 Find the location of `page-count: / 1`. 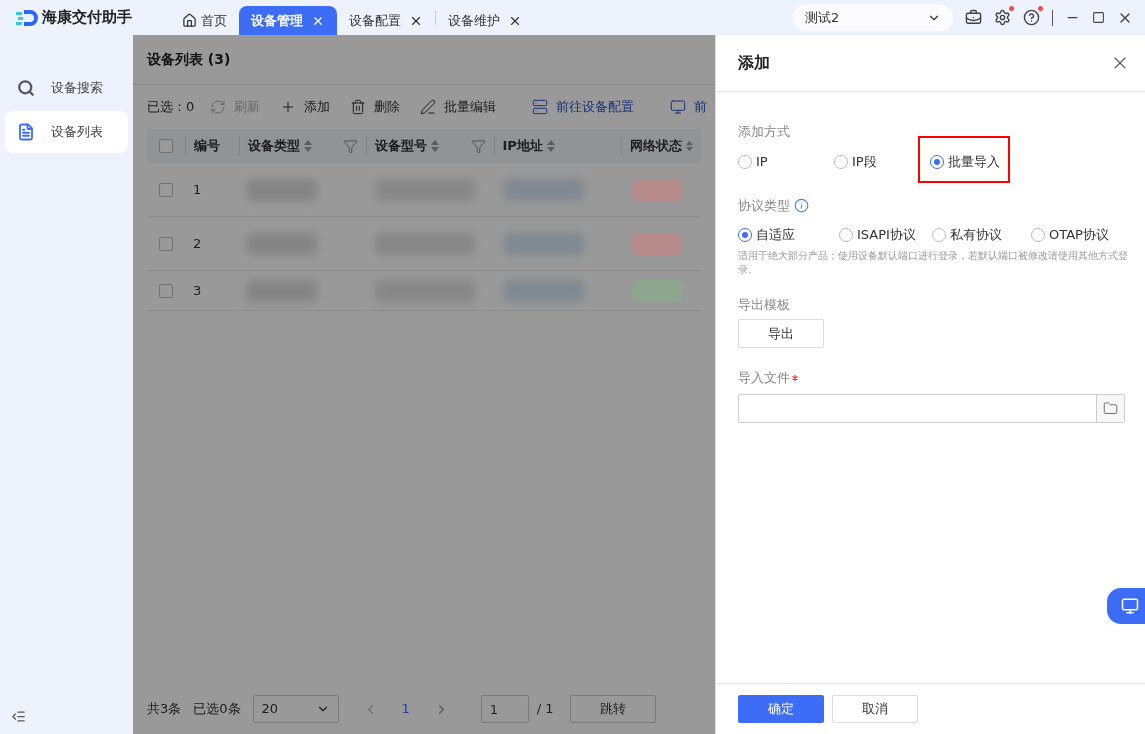

page-count: / 1 is located at coordinates (545, 709).